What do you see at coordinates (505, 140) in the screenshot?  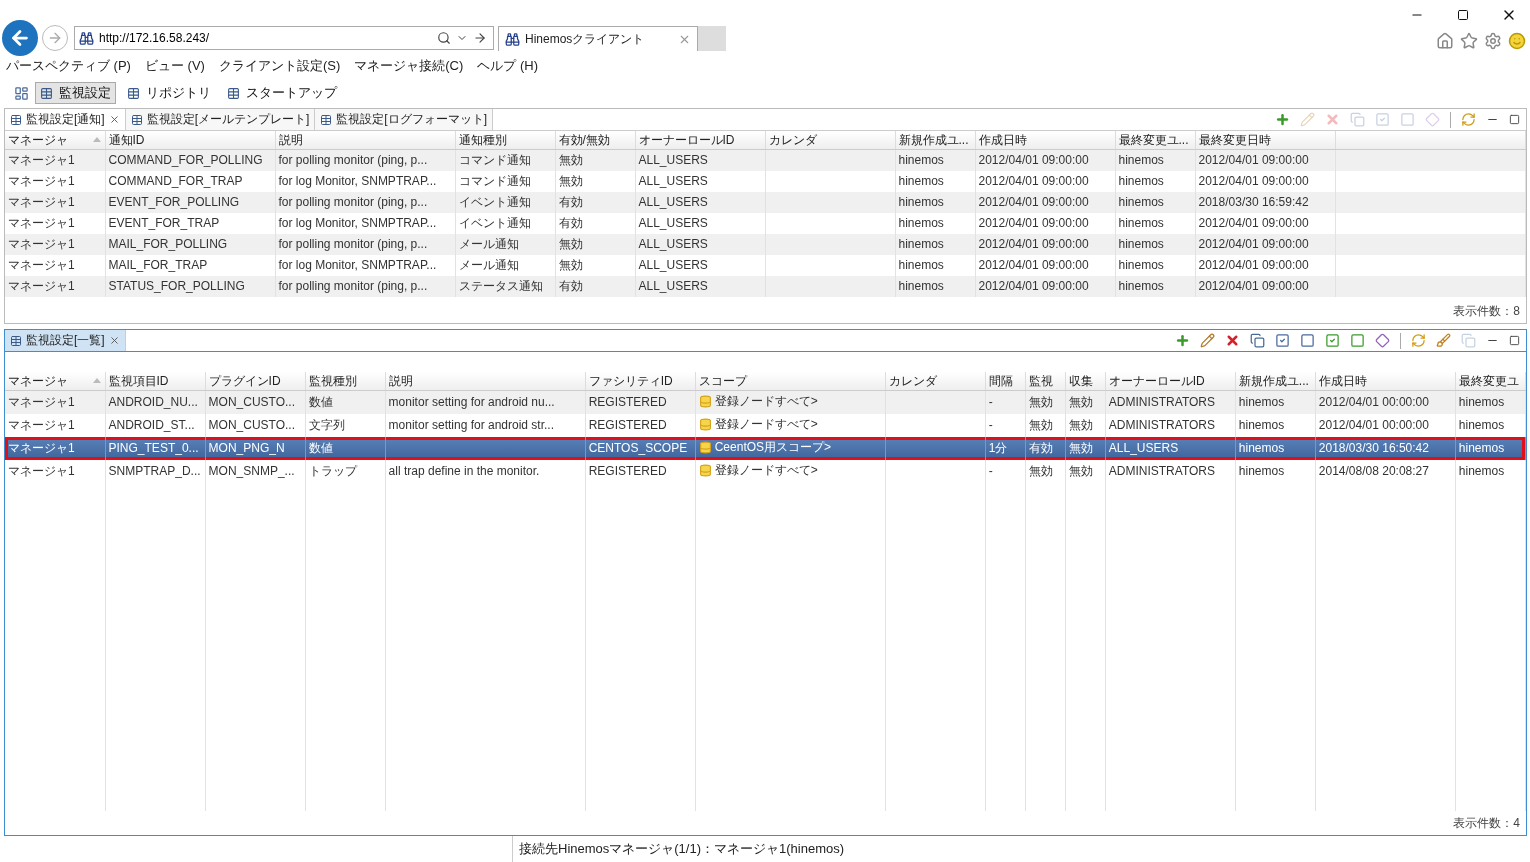 I see `column-header: 通知種別` at bounding box center [505, 140].